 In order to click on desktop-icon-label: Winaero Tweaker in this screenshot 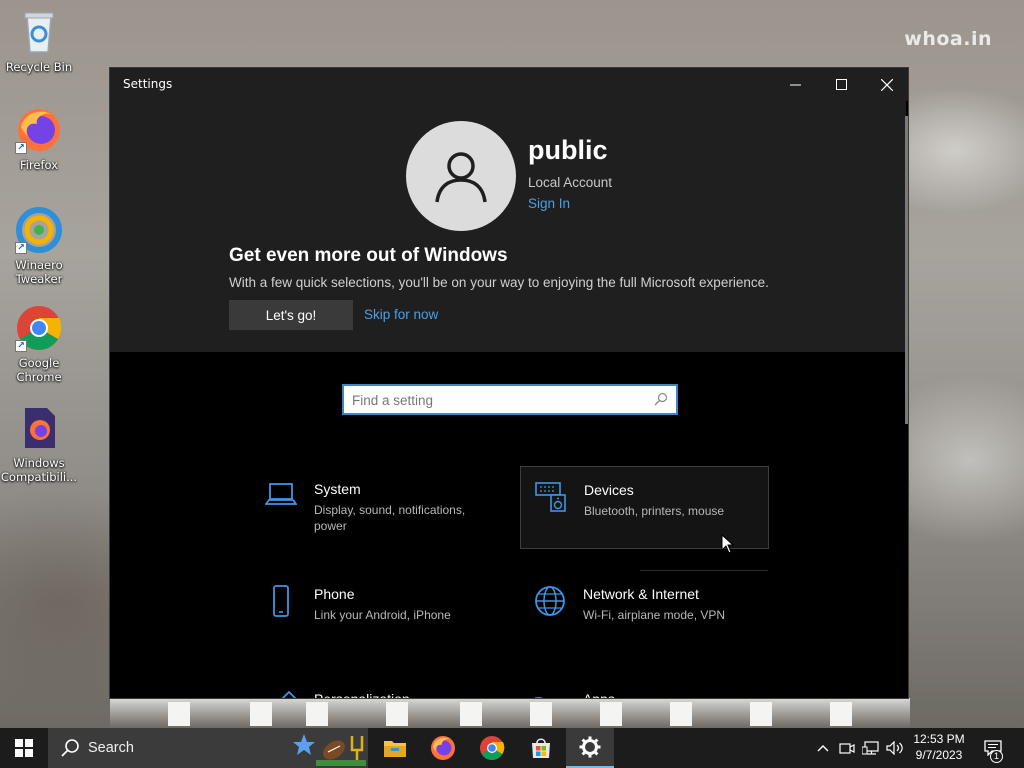, I will do `click(39, 272)`.